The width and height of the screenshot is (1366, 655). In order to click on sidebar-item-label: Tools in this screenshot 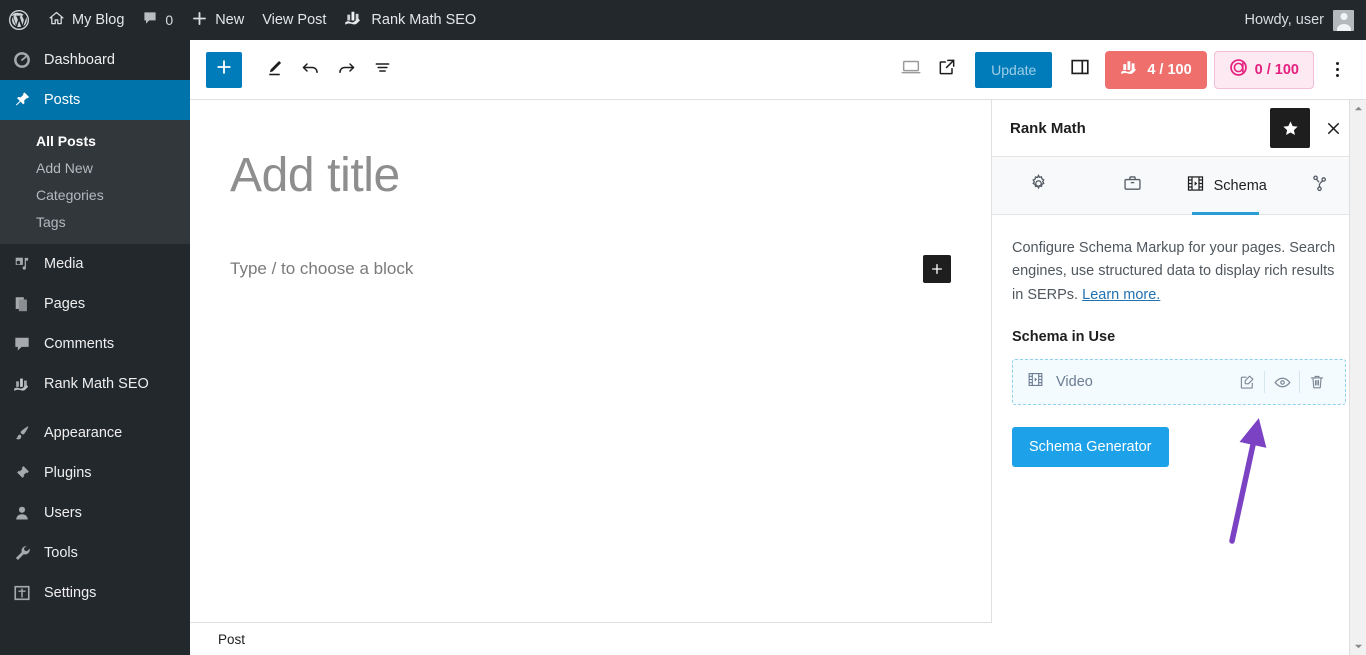, I will do `click(61, 553)`.